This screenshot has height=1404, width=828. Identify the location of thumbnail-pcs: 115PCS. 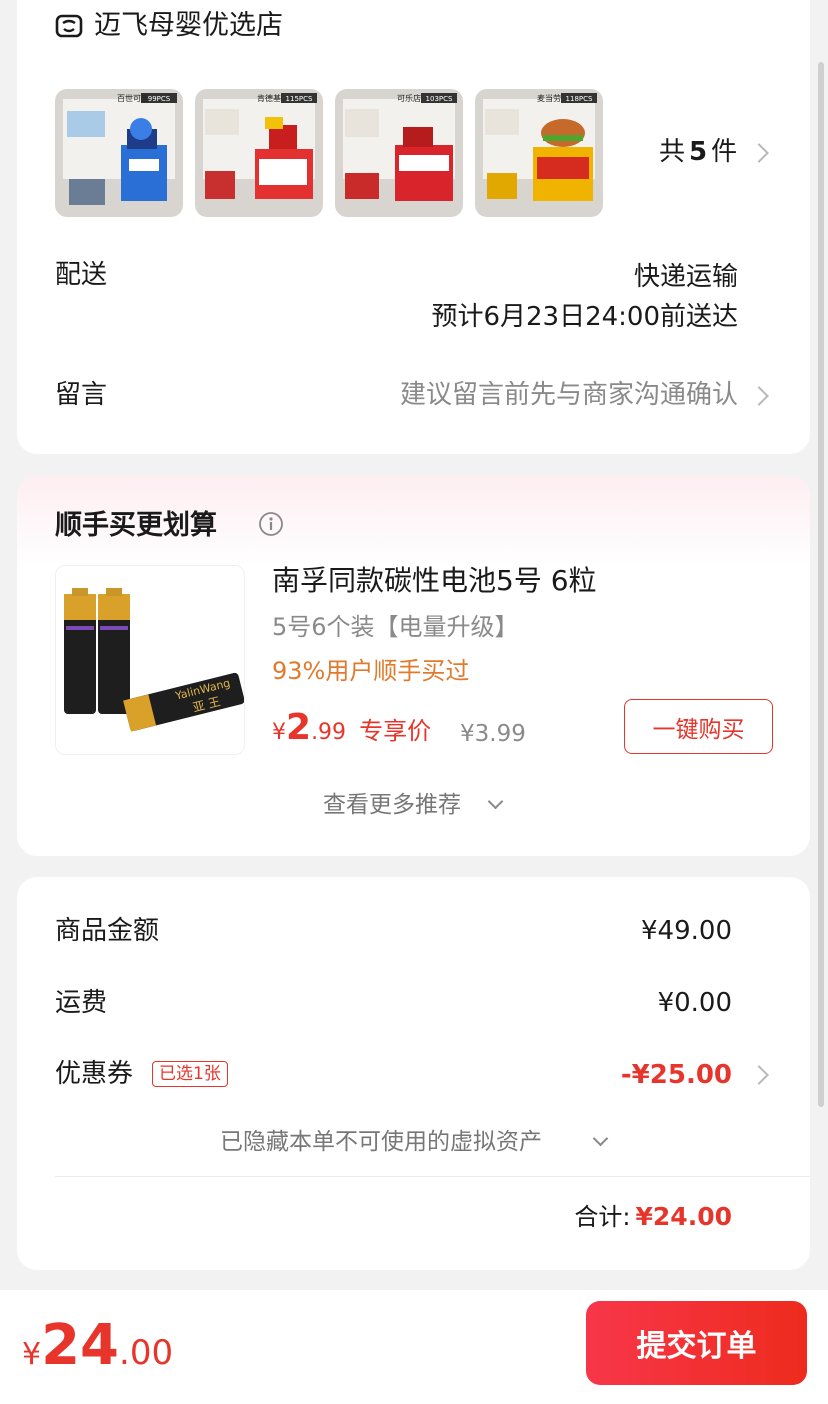
(299, 99).